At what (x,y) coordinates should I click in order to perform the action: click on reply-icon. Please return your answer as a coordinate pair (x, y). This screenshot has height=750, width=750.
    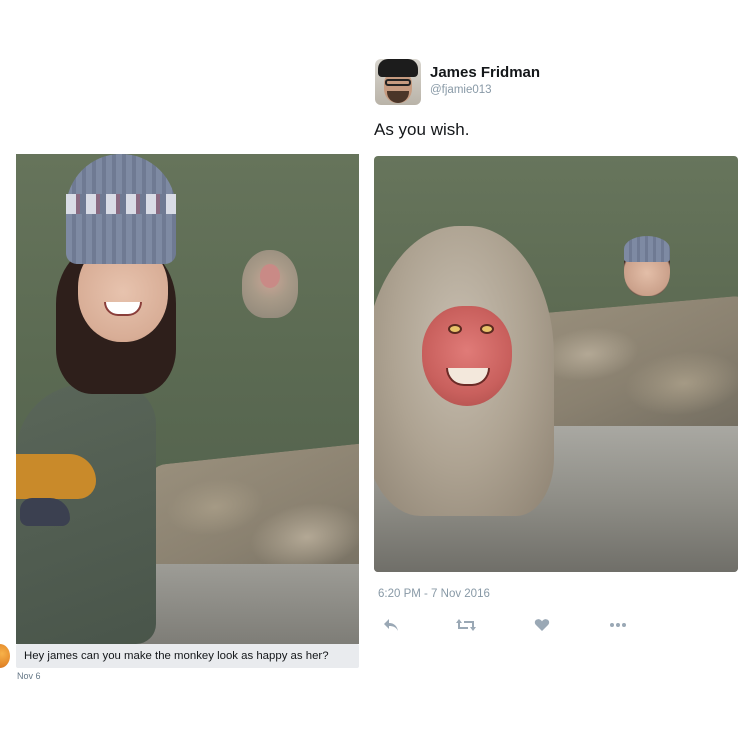
    Looking at the image, I should click on (391, 625).